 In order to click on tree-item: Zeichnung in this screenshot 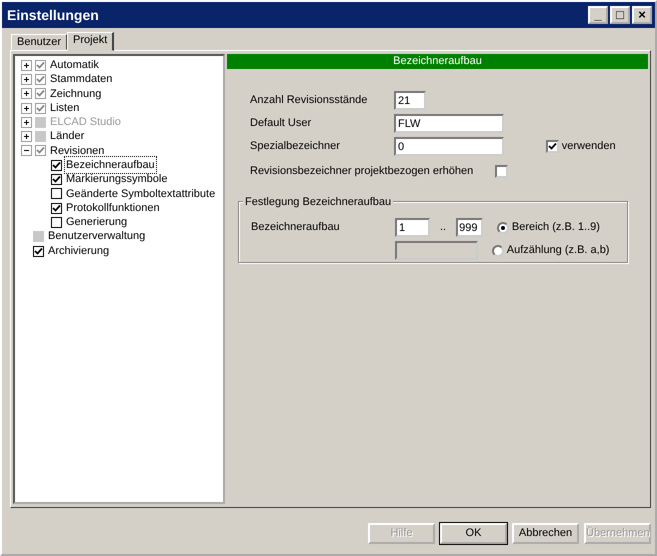, I will do `click(75, 94)`.